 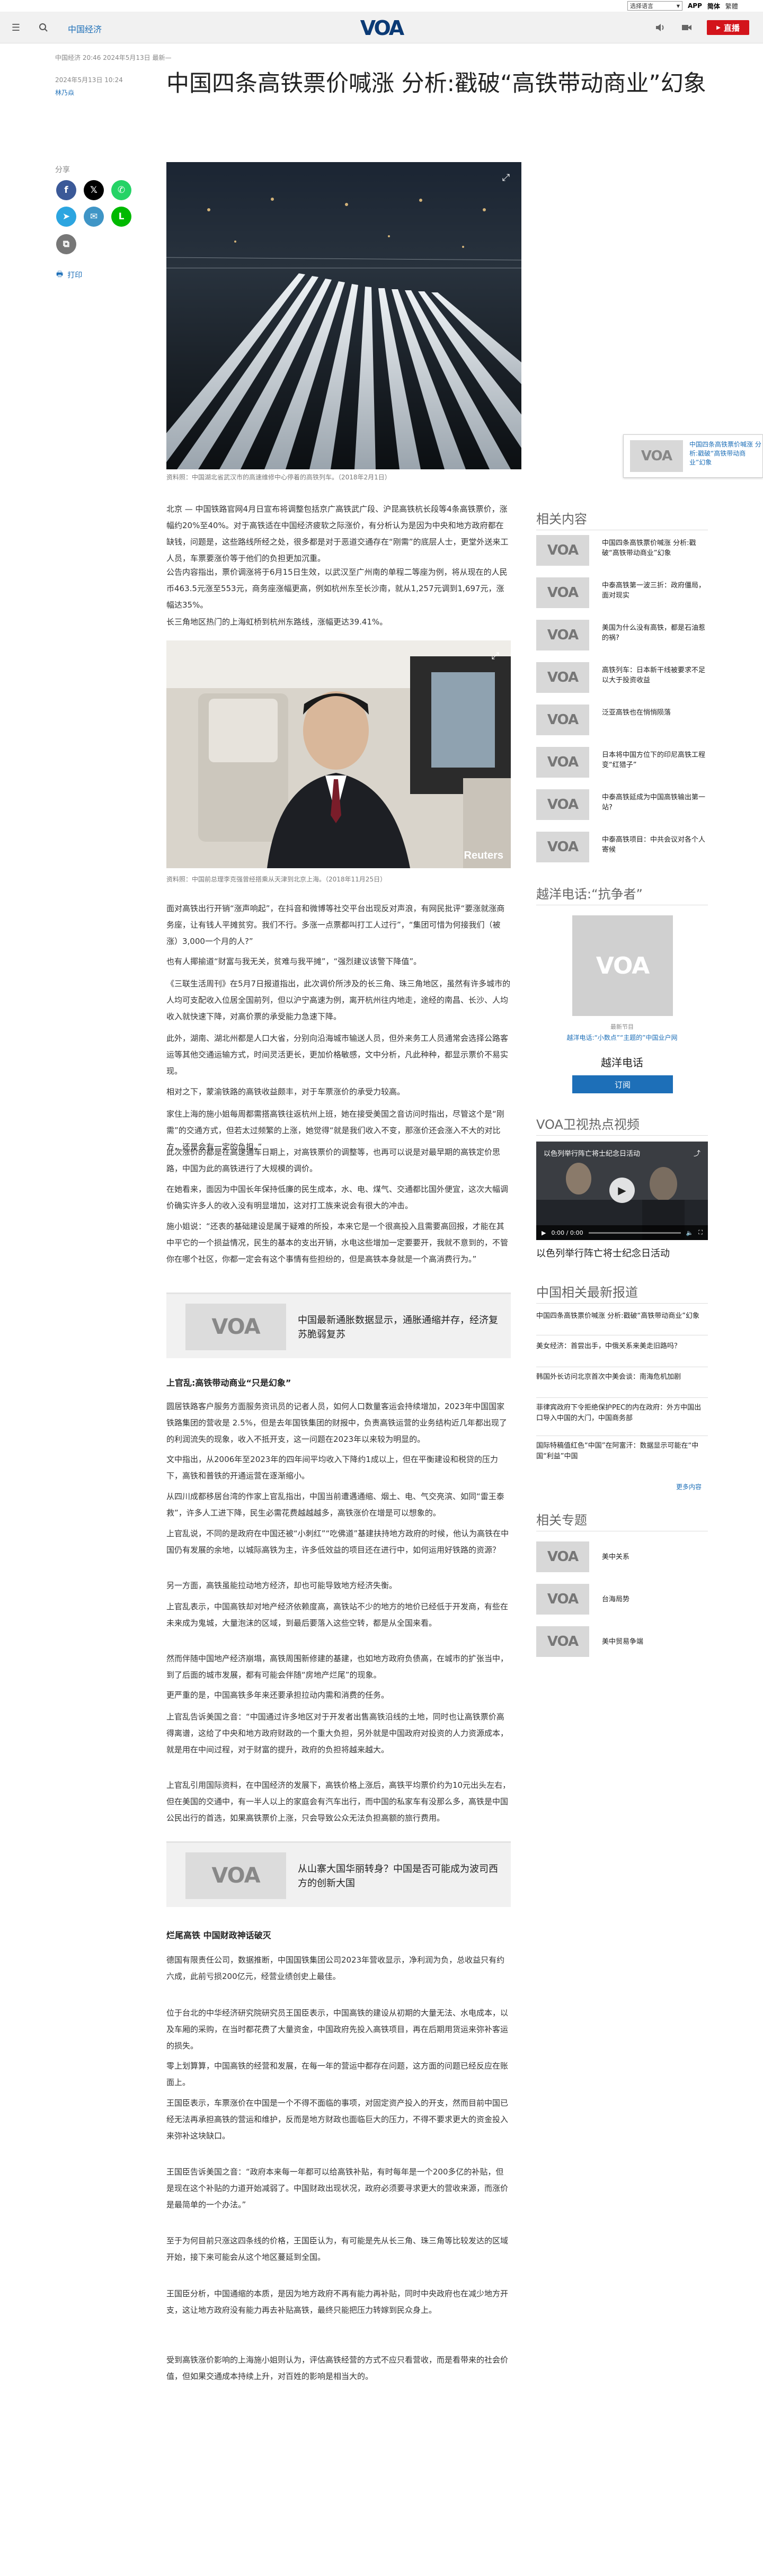 What do you see at coordinates (113, 58) in the screenshot?
I see `article-updated: 中国经济 20:46 2024年5月13日 最新—` at bounding box center [113, 58].